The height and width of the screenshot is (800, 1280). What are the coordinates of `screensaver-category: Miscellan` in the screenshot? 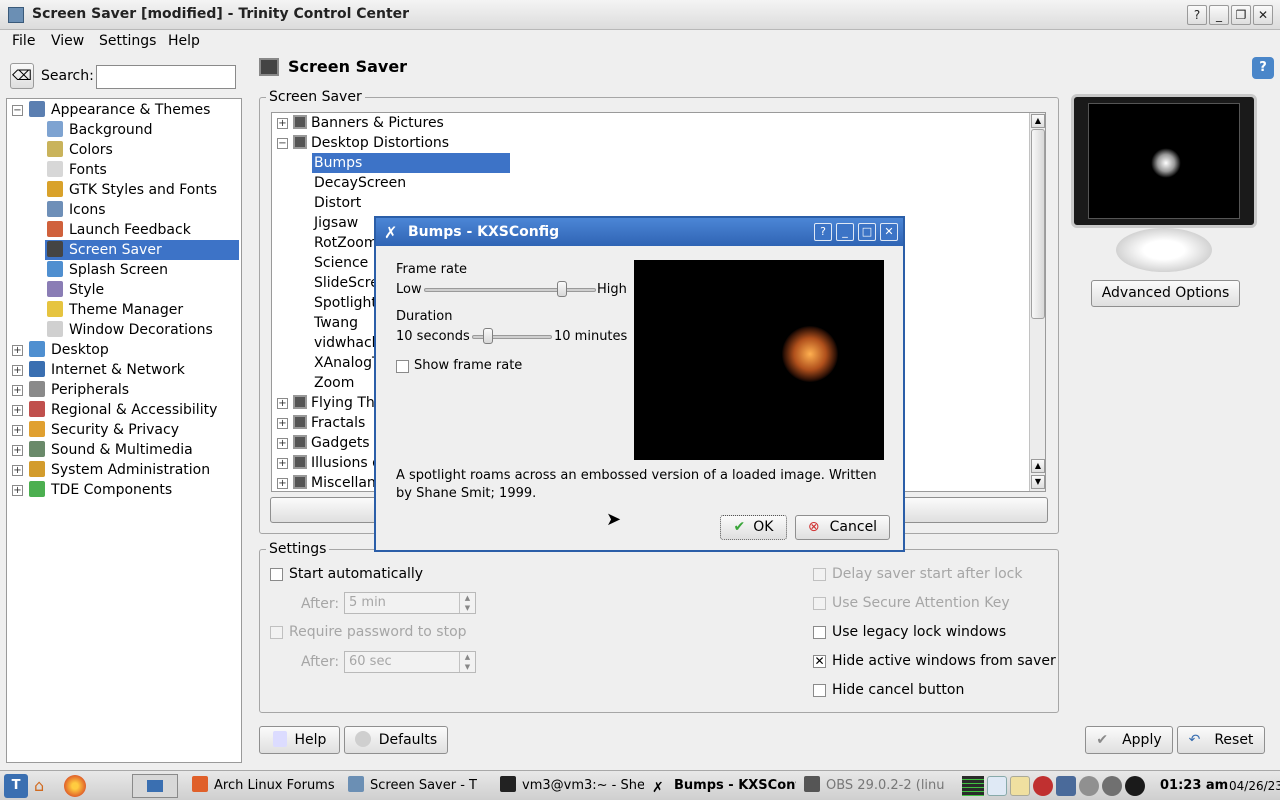 It's located at (334, 483).